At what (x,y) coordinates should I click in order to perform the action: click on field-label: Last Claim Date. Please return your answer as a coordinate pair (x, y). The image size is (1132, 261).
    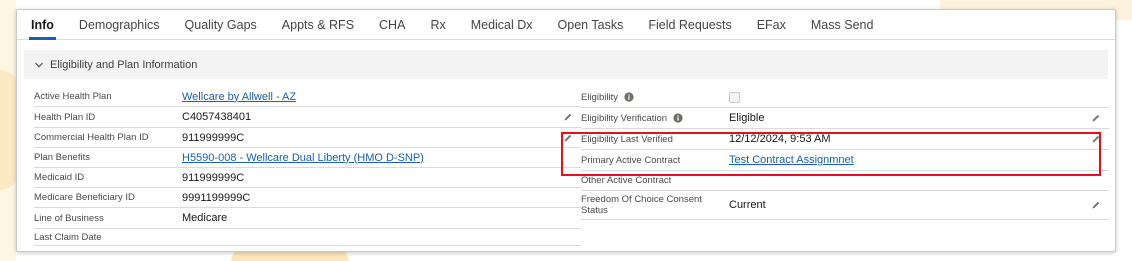
    Looking at the image, I should click on (108, 237).